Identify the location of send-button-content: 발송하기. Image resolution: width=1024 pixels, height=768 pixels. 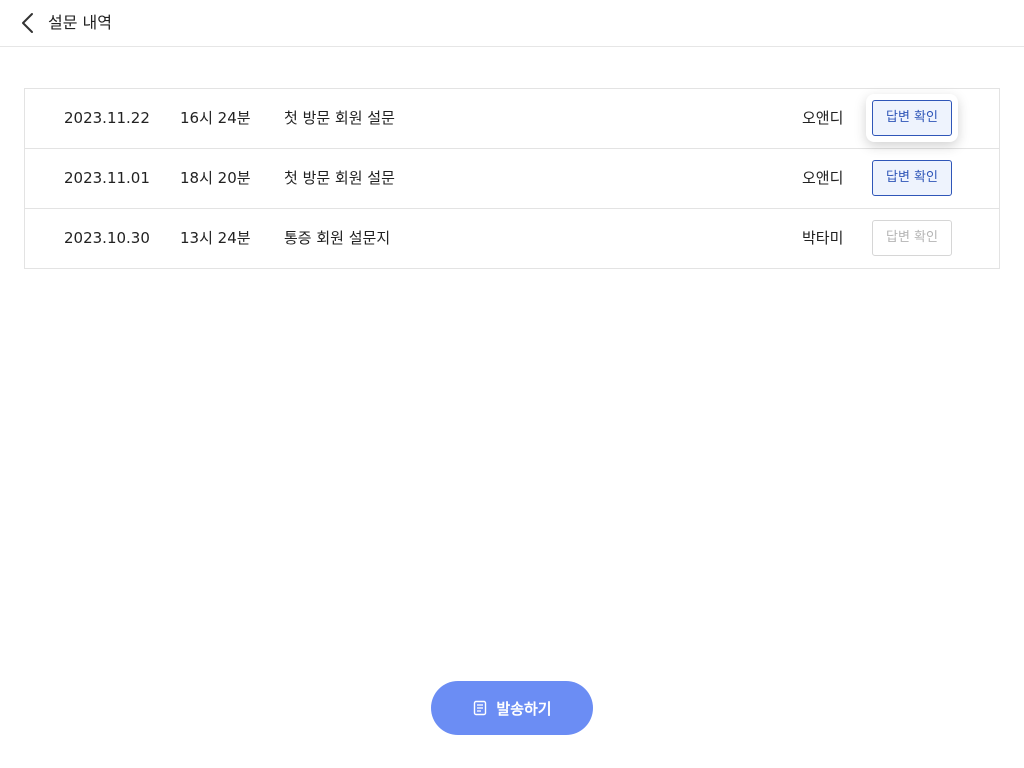
(512, 708).